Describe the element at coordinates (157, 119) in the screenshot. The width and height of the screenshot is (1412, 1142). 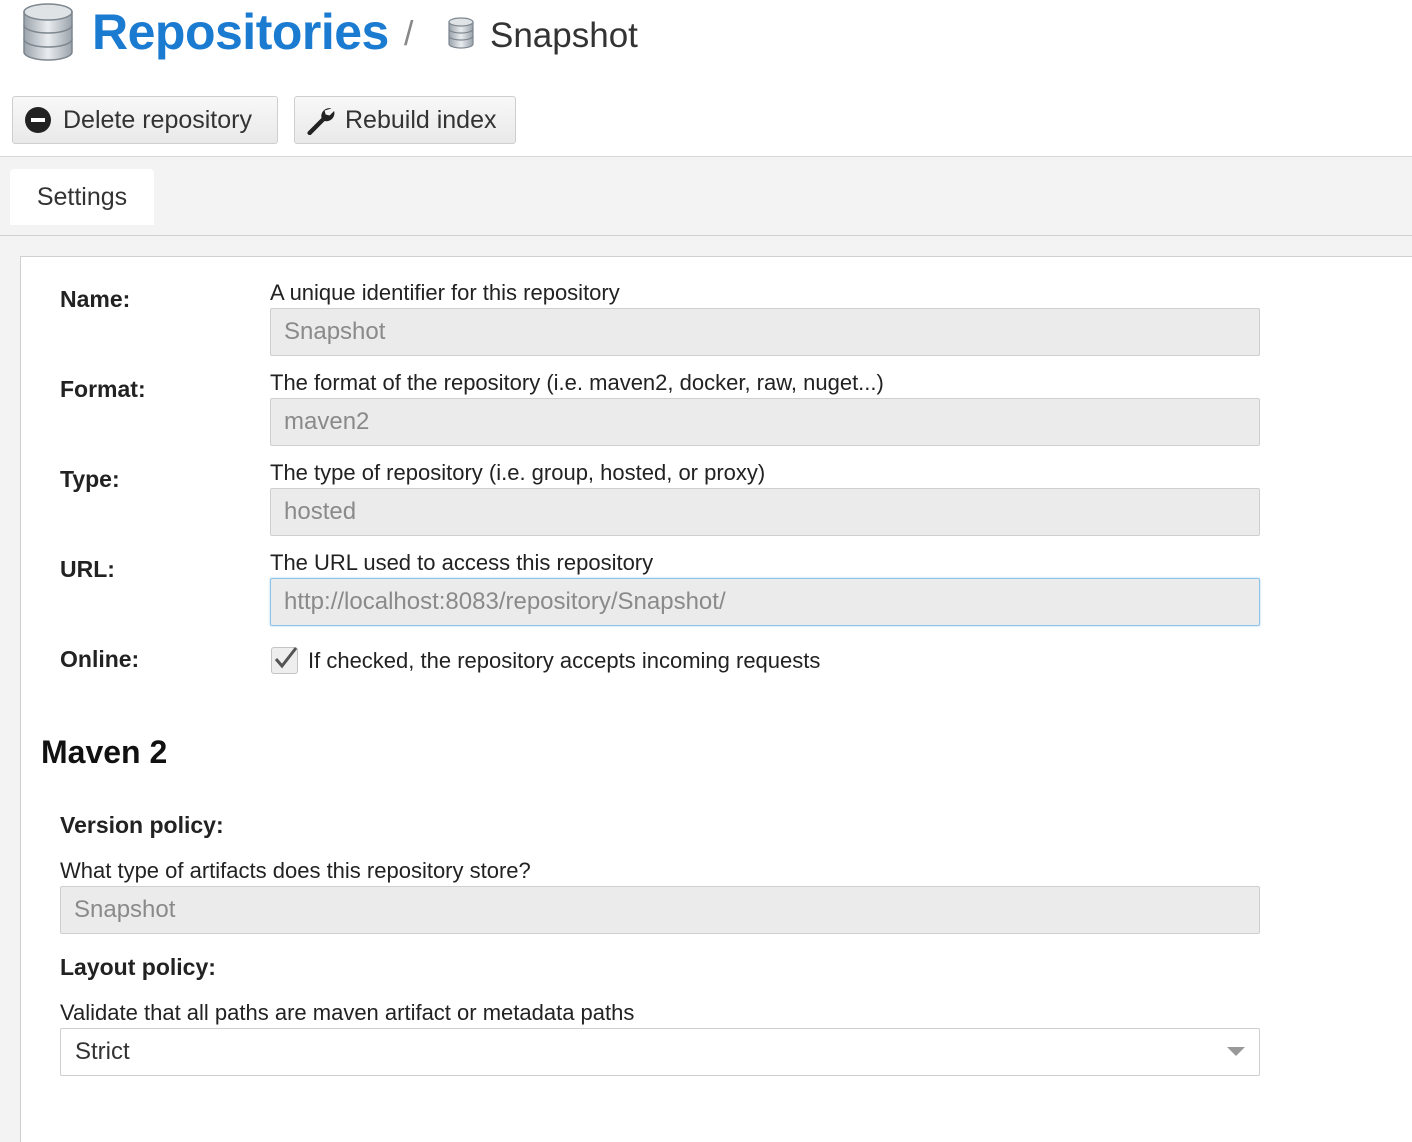
I see `delete-repository-label: Delete repository` at that location.